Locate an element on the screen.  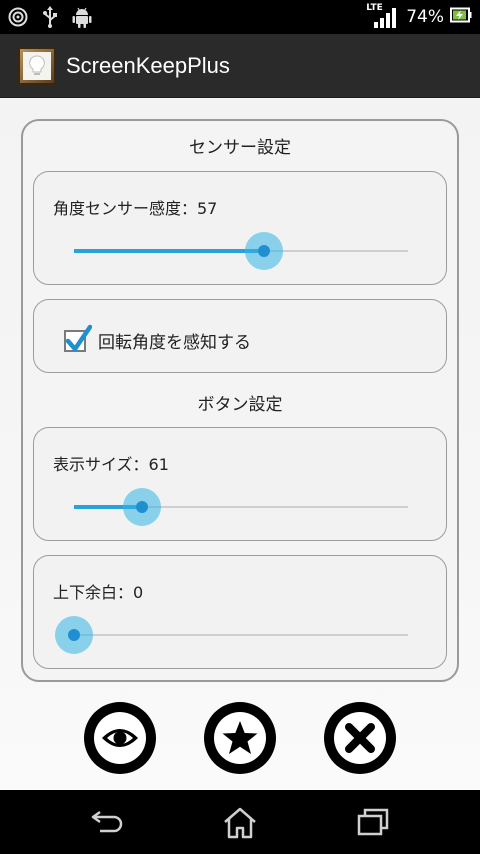
eye-button is located at coordinates (120, 738).